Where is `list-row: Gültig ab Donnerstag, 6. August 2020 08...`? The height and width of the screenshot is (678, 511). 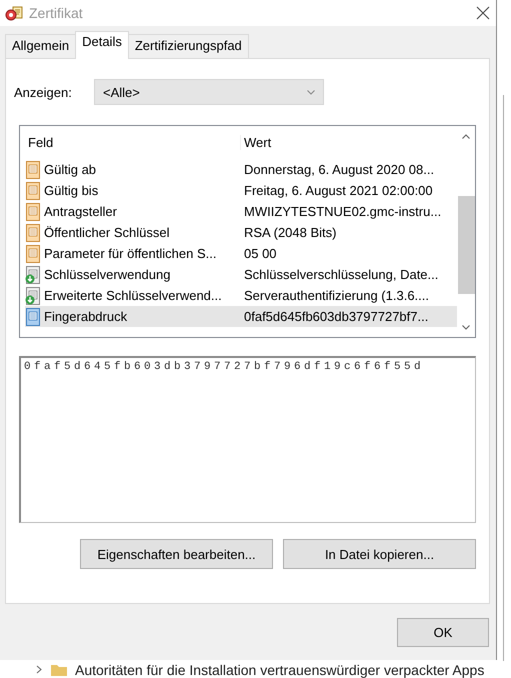
list-row: Gültig ab Donnerstag, 6. August 2020 08... is located at coordinates (241, 169).